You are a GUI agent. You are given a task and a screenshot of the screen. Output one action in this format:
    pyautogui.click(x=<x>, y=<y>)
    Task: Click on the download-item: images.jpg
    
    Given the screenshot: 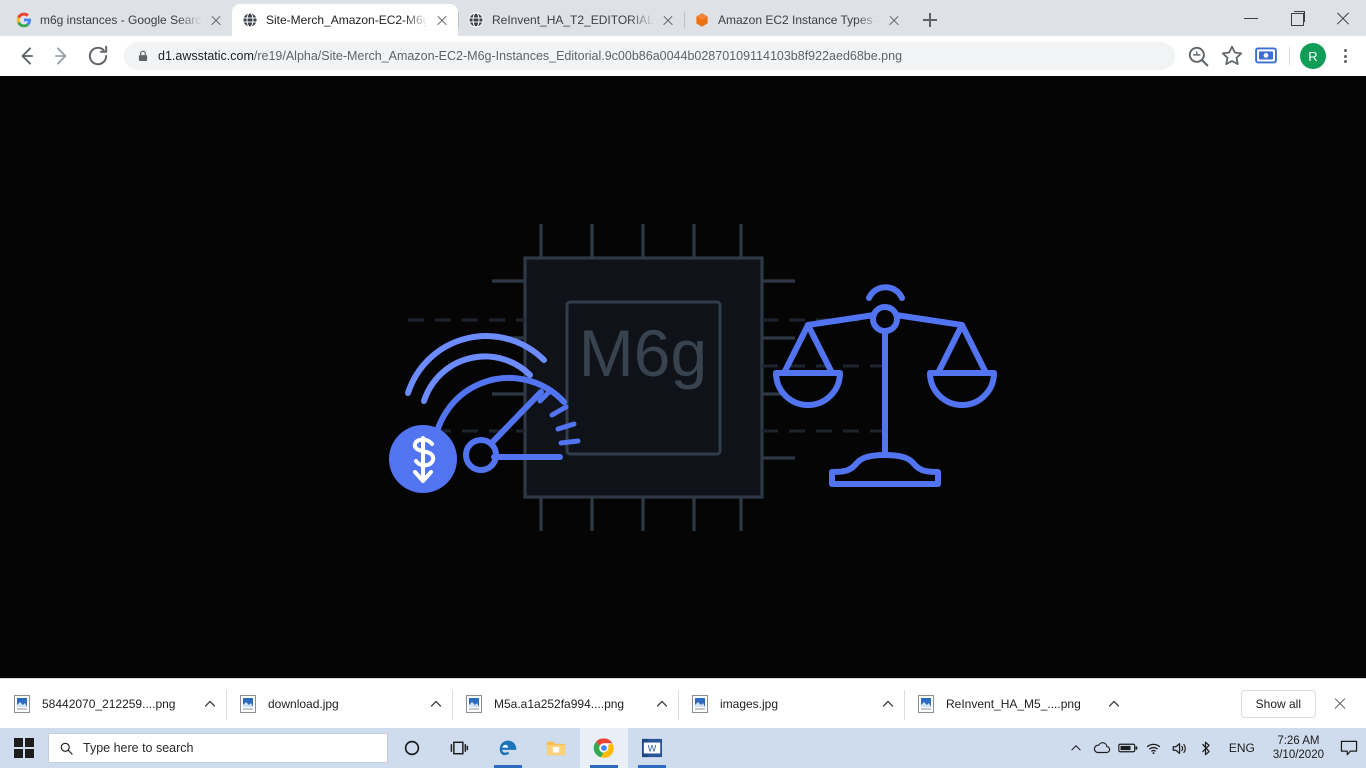 What is the action you would take?
    pyautogui.click(x=791, y=704)
    